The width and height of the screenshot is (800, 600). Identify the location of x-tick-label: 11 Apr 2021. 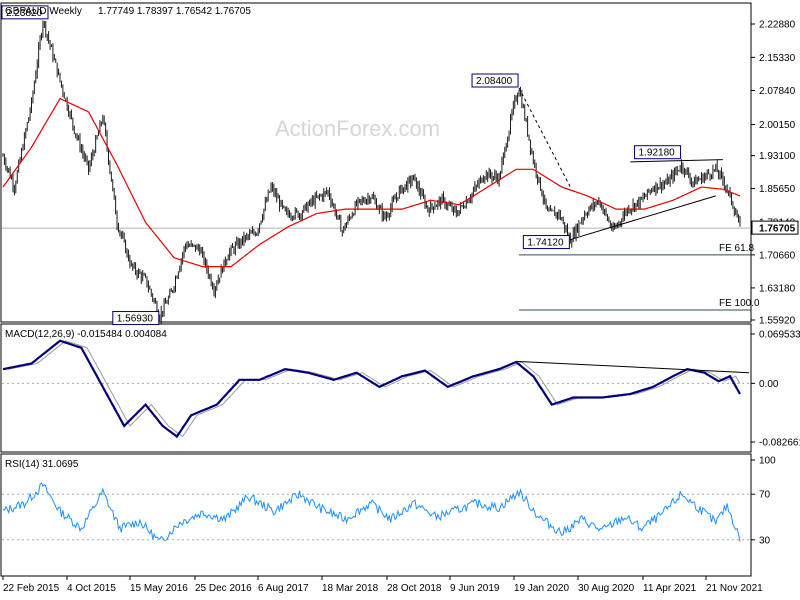
(670, 588).